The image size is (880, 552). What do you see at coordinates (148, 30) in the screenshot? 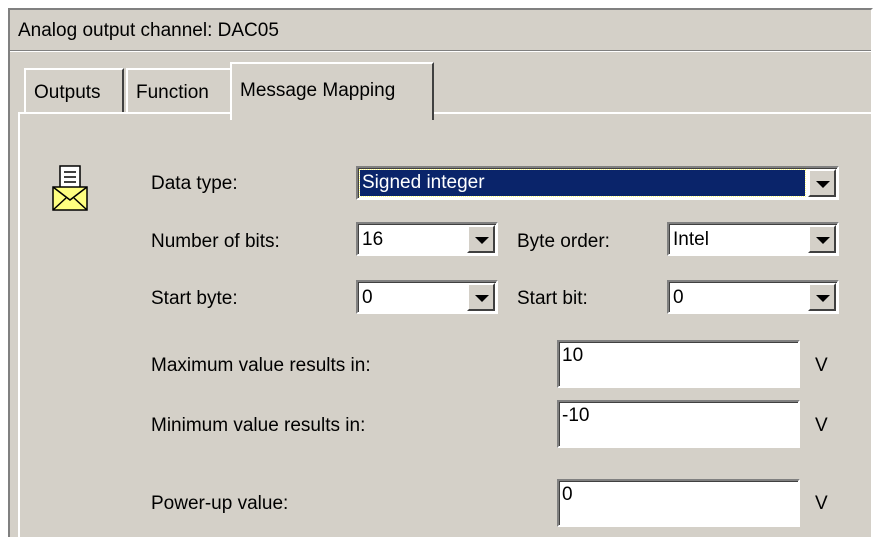
I see `channel-title: Analog output channel: DAC05` at bounding box center [148, 30].